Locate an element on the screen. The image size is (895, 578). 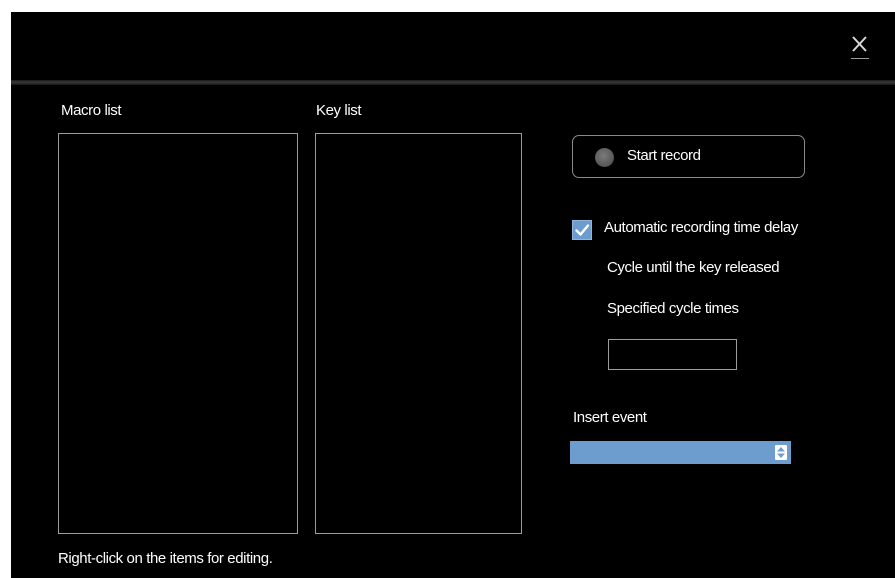
close-button is located at coordinates (860, 46).